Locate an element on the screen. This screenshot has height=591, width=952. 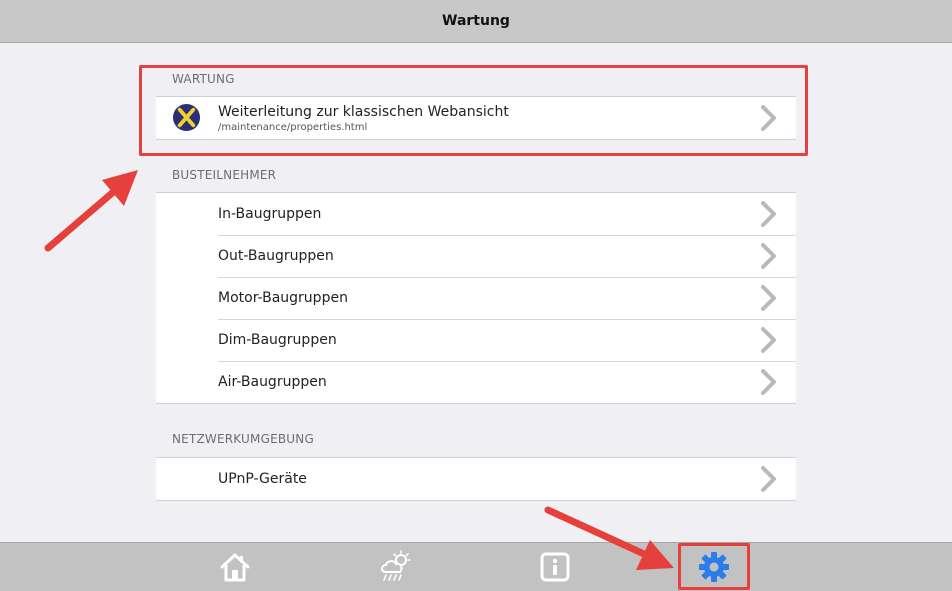
annotation-arrow-settings-icon is located at coordinates (609, 538).